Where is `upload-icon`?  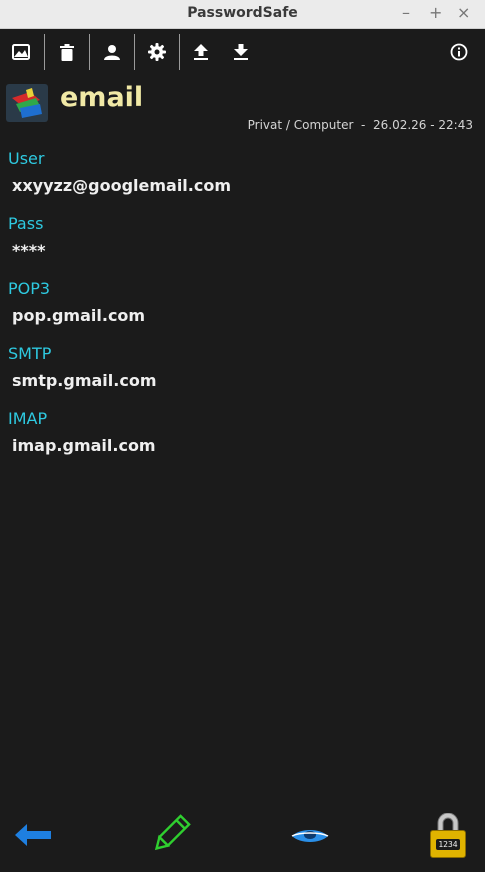
upload-icon is located at coordinates (201, 52).